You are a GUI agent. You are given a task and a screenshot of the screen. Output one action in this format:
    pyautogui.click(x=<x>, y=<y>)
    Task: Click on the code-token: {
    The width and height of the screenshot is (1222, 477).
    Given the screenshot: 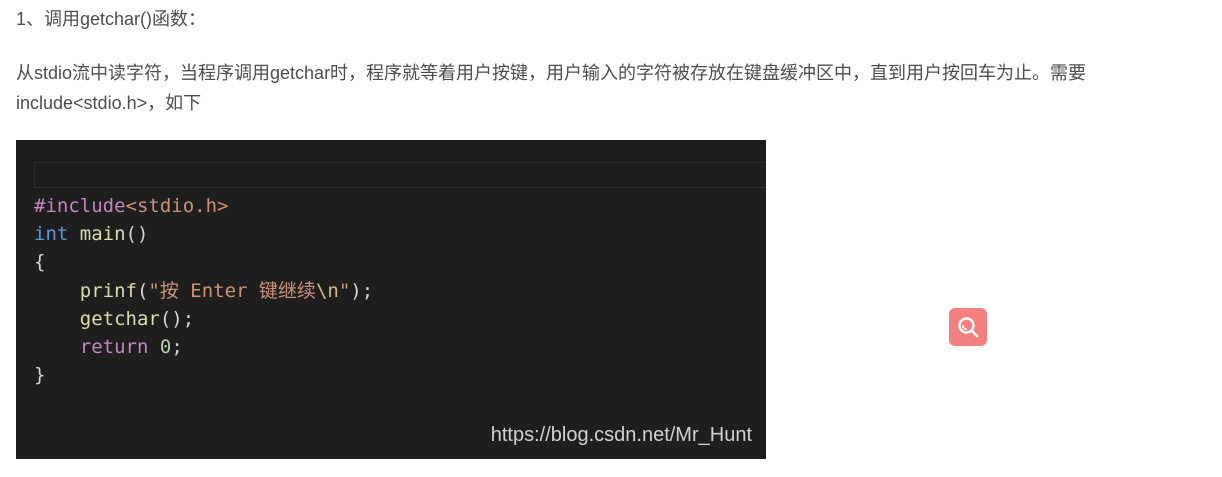 What is the action you would take?
    pyautogui.click(x=40, y=262)
    